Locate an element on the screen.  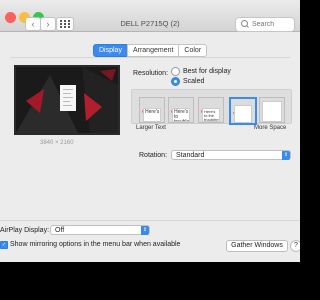
tab-arrangement: Arrangement is located at coordinates (153, 50).